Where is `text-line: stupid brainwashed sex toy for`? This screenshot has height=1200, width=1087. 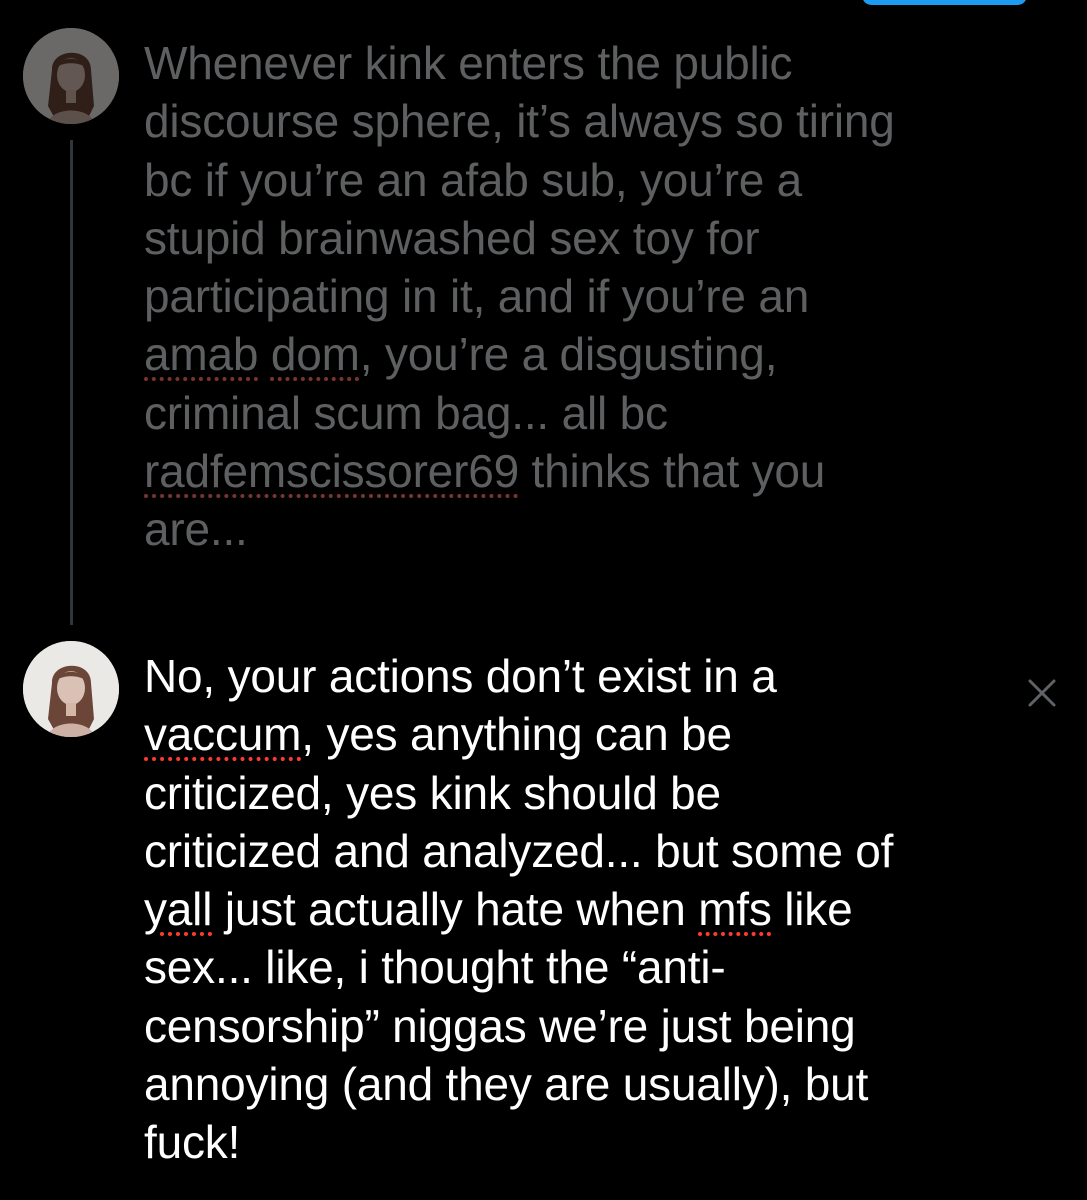
text-line: stupid brainwashed sex toy for is located at coordinates (594, 238).